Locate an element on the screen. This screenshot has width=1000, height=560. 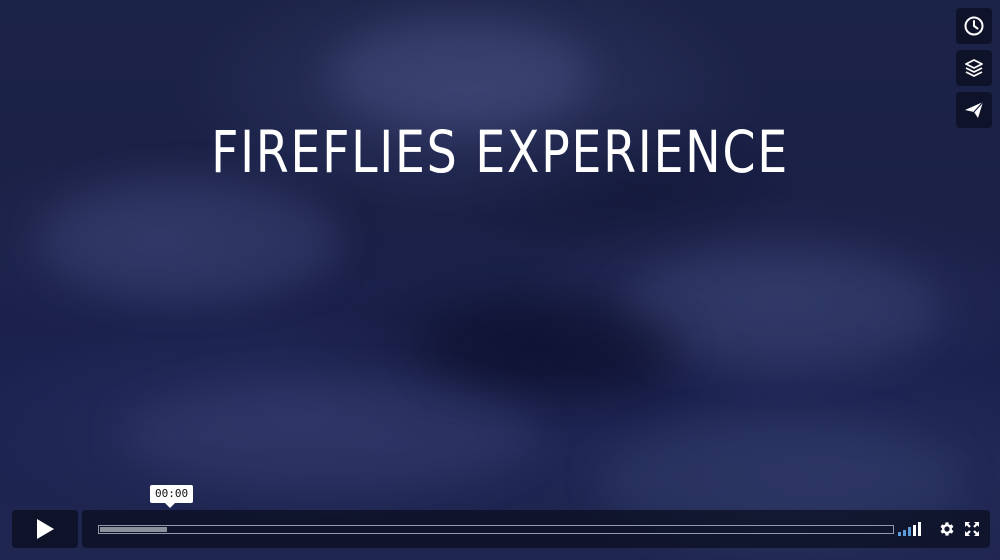
playbar-container: 00:00 is located at coordinates (536, 516).